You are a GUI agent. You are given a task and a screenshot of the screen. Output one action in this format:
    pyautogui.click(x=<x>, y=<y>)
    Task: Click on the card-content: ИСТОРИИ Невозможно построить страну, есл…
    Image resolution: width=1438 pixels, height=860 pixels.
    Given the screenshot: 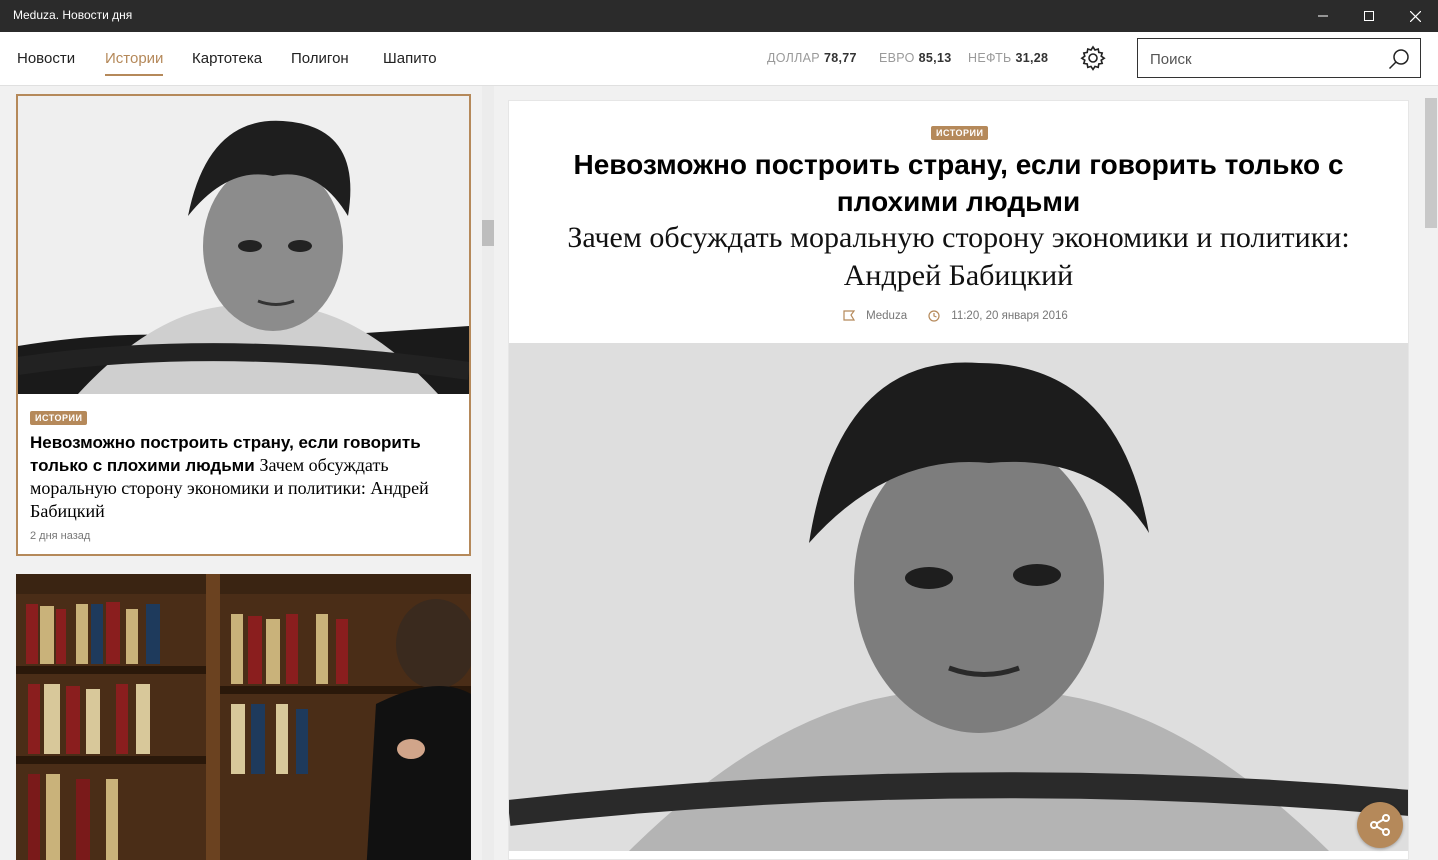 What is the action you would take?
    pyautogui.click(x=243, y=465)
    